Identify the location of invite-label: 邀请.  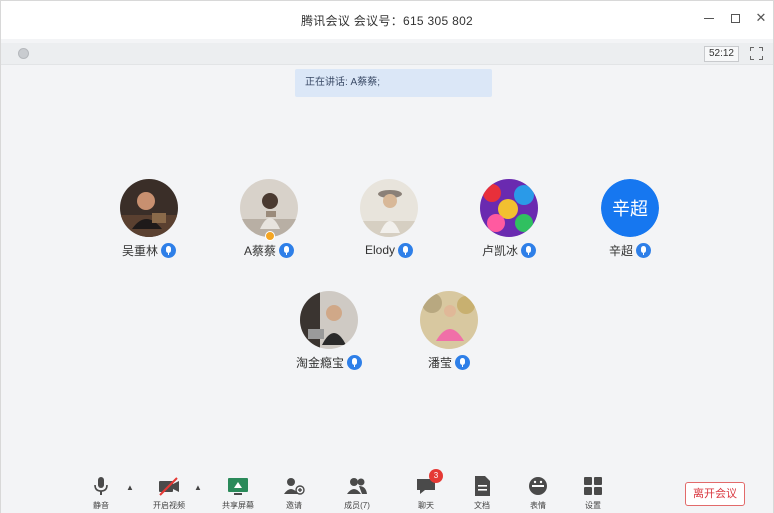
(294, 505).